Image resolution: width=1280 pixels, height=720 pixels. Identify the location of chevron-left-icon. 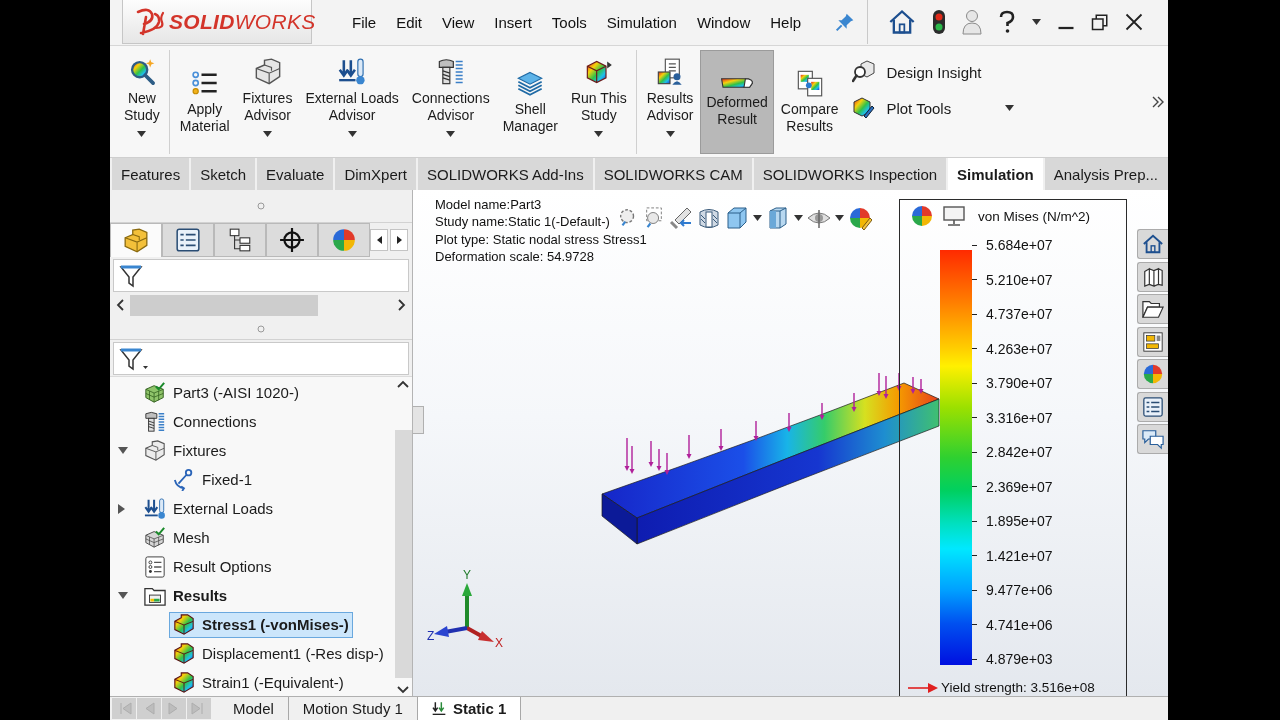
(120, 305).